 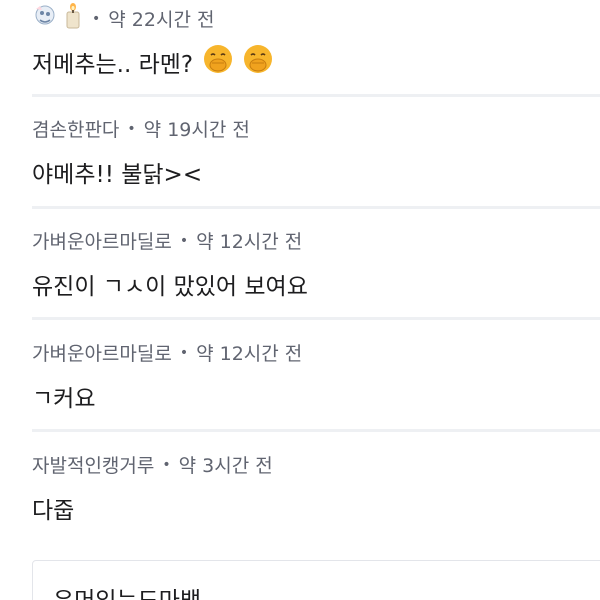 What do you see at coordinates (225, 466) in the screenshot?
I see `comment-time: 약 3시간 전` at bounding box center [225, 466].